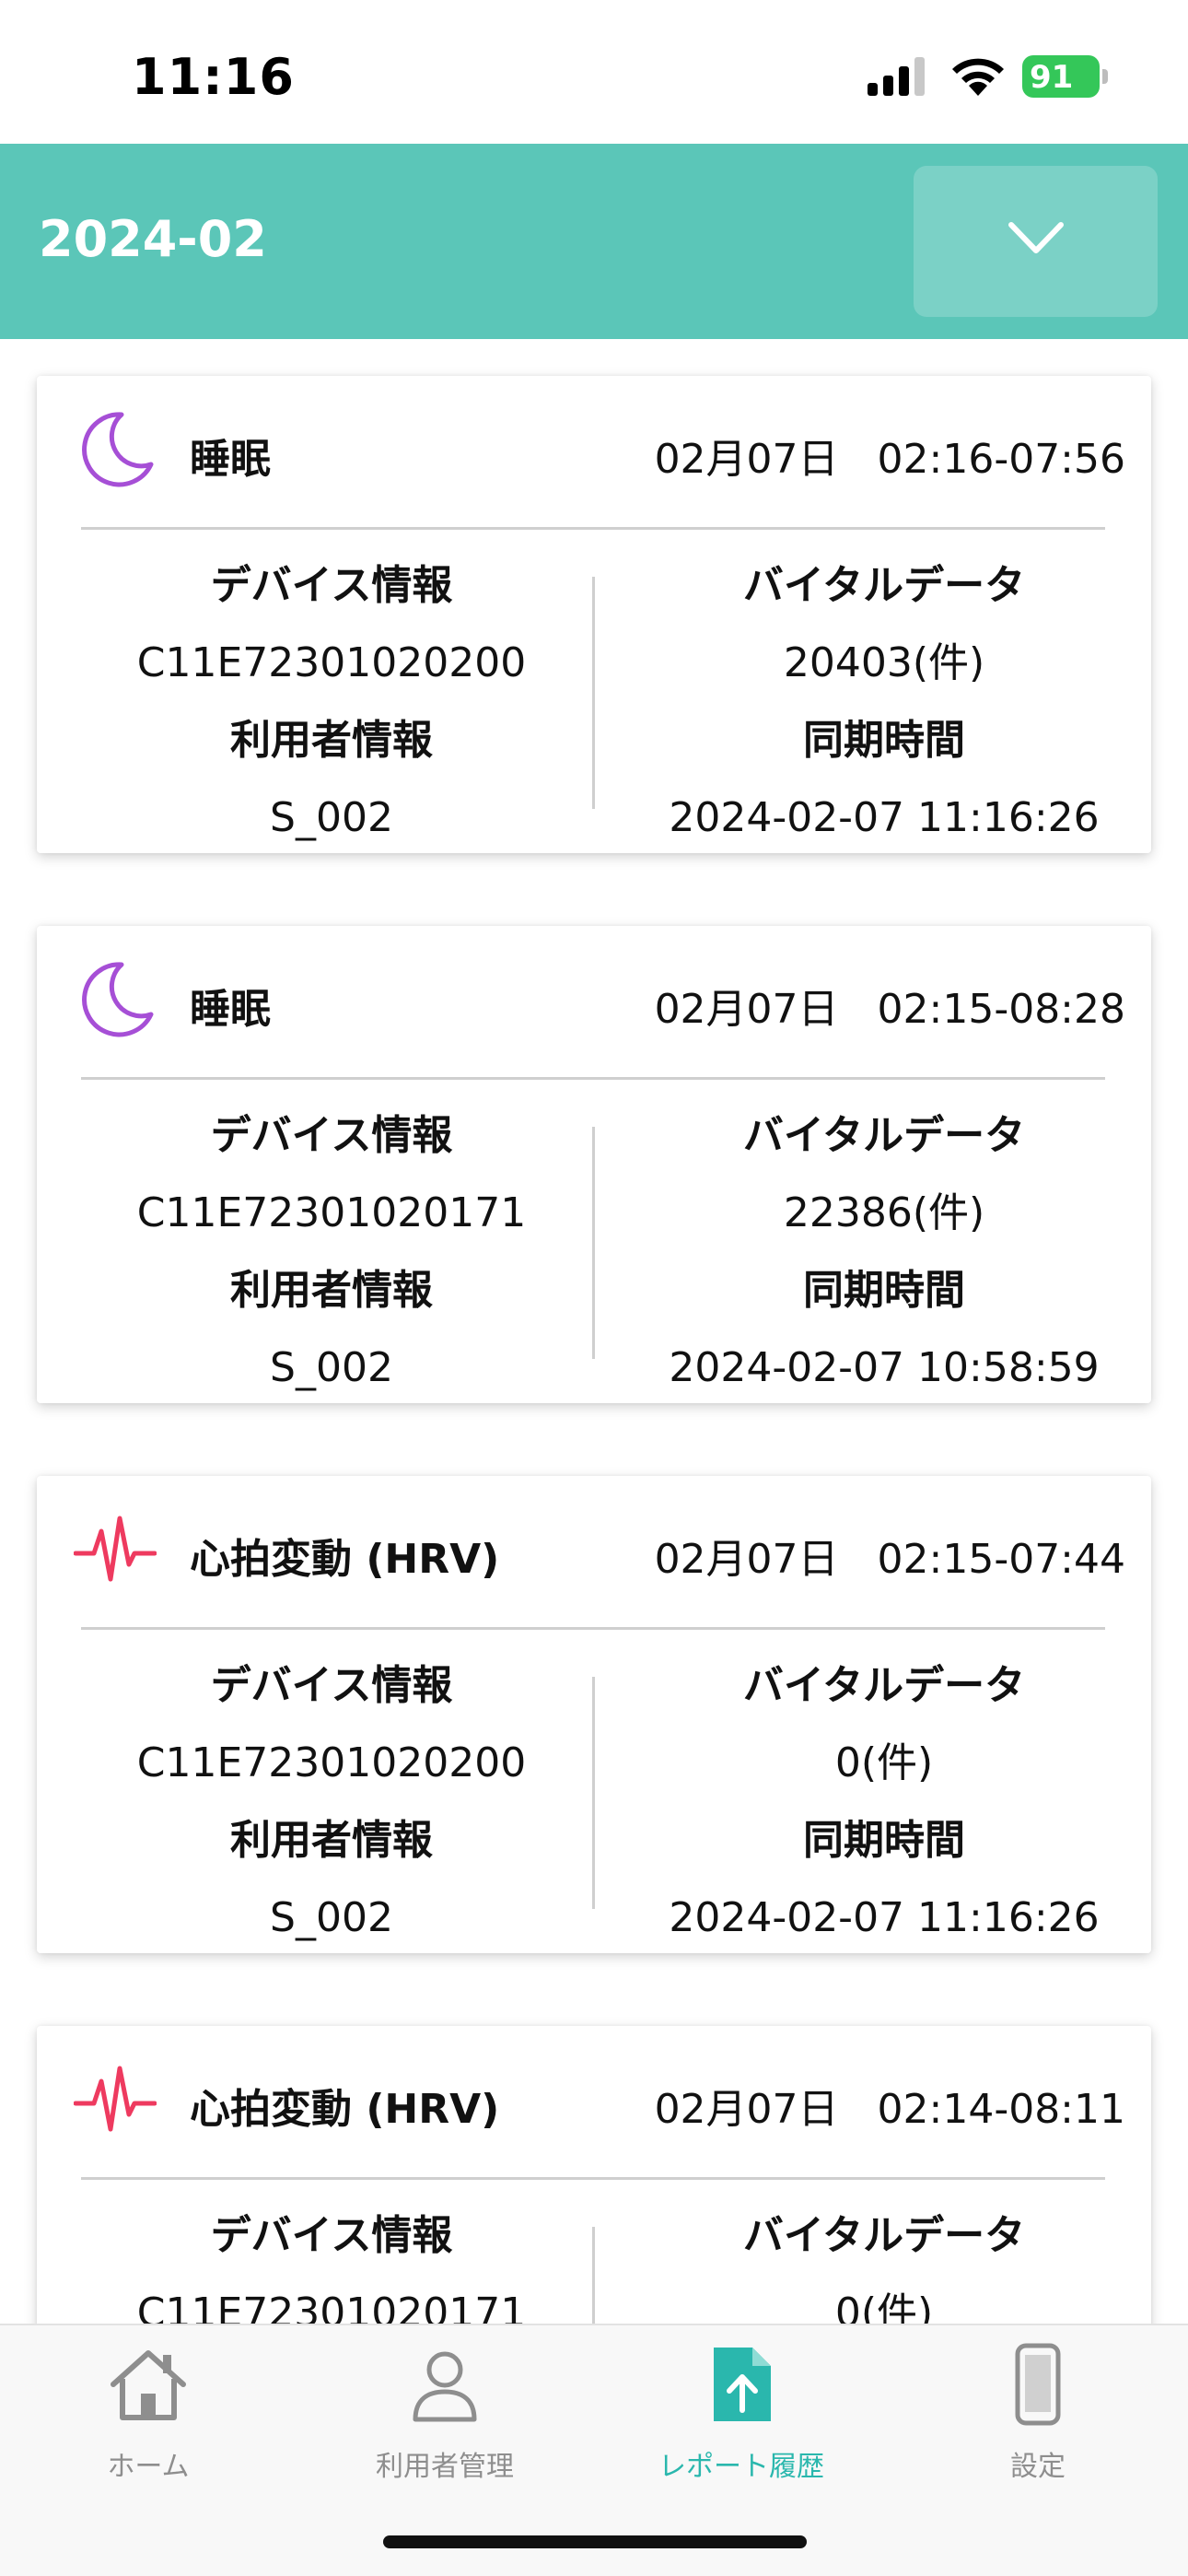 Image resolution: width=1188 pixels, height=2576 pixels. Describe the element at coordinates (1036, 237) in the screenshot. I see `chevron-down-icon` at that location.